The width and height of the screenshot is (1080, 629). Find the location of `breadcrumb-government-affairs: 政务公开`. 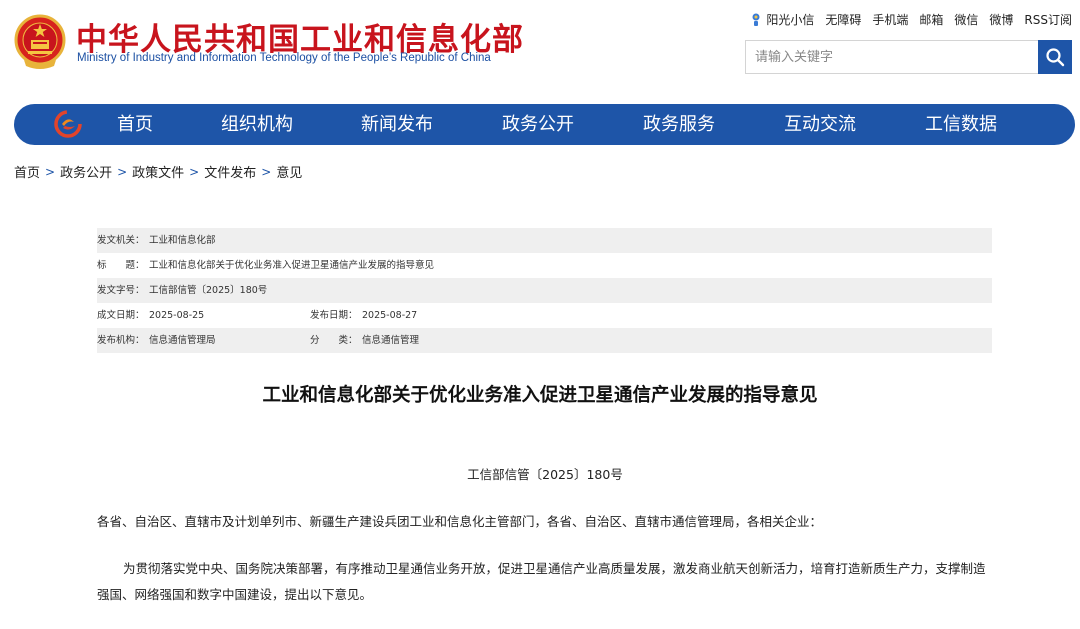

breadcrumb-government-affairs: 政务公开 is located at coordinates (86, 171).